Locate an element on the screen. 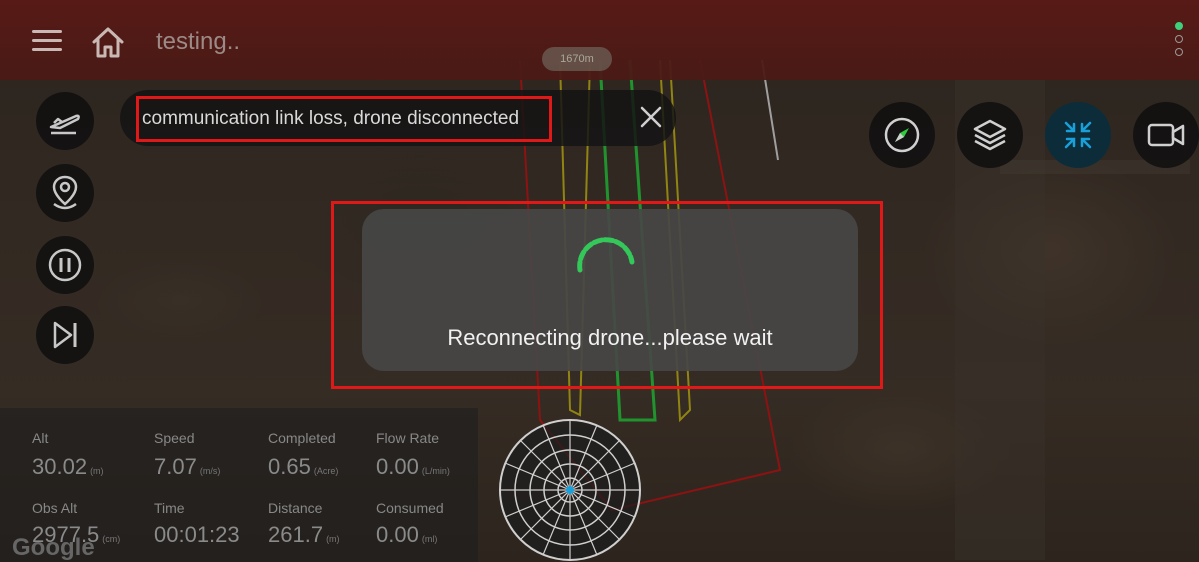 Image resolution: width=1199 pixels, height=562 pixels. home-icon is located at coordinates (108, 42).